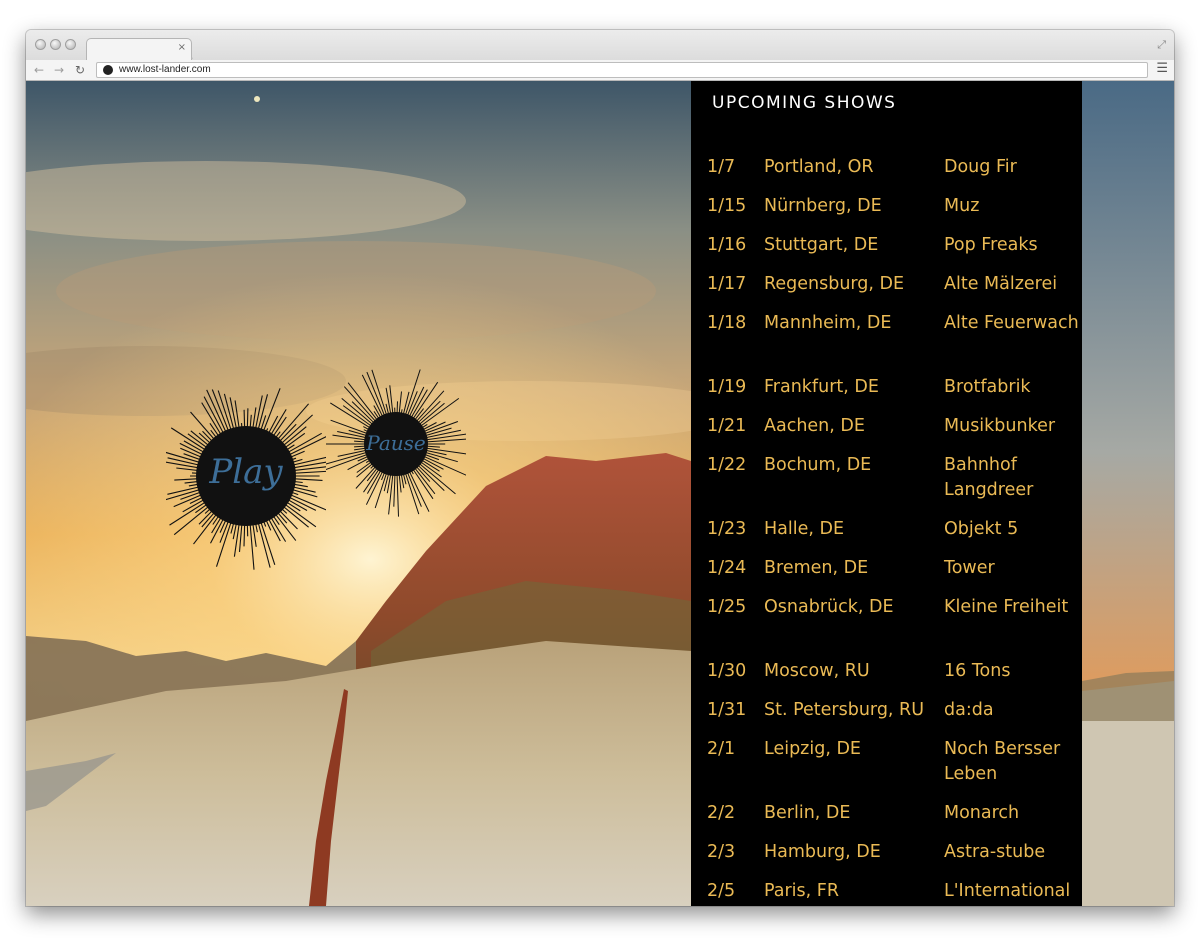  I want to click on show-date: 1/15, so click(727, 206).